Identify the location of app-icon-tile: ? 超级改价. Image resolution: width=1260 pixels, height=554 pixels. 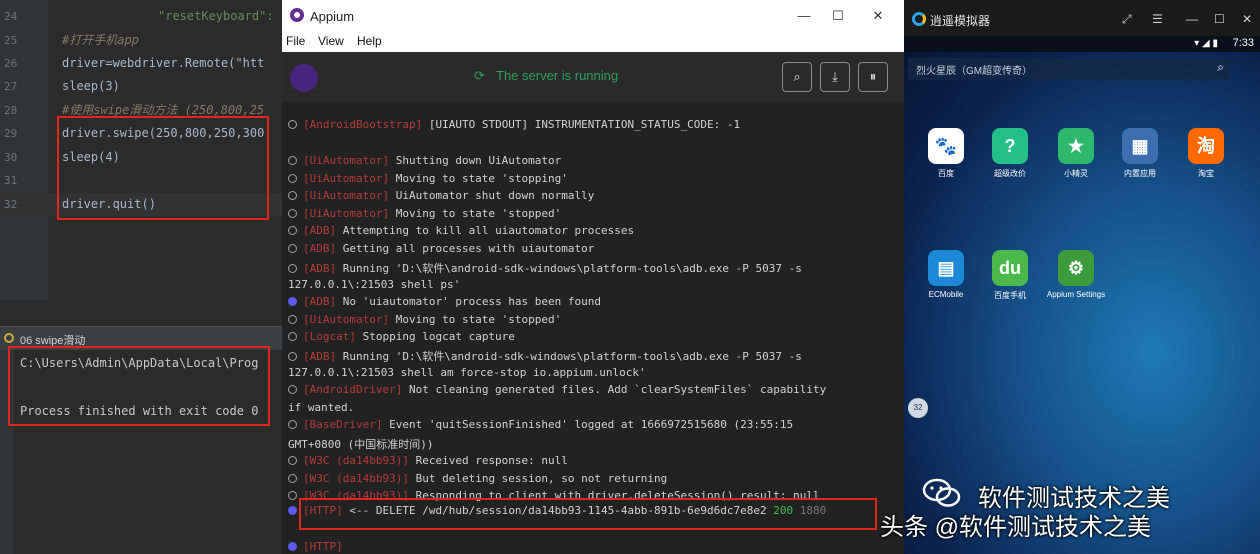
(1010, 153).